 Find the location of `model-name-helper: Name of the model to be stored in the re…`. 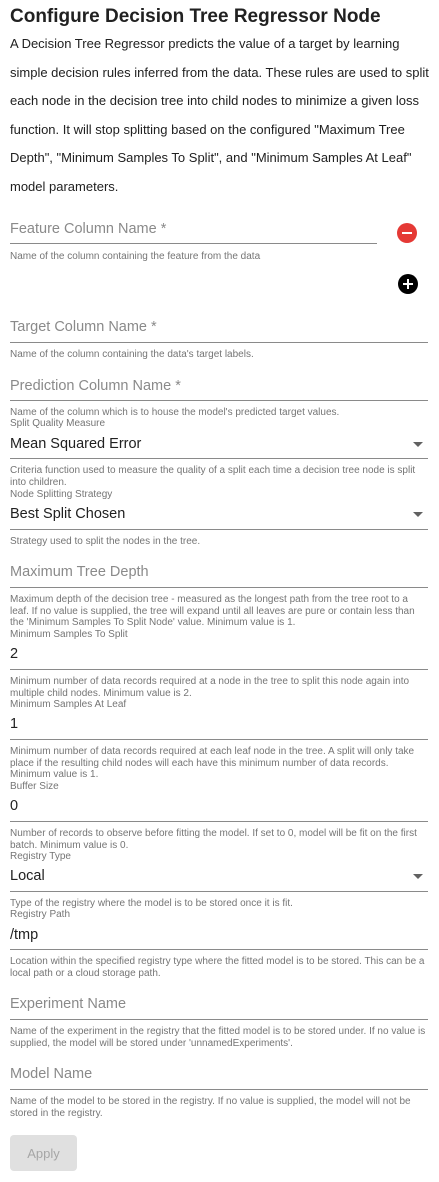

model-name-helper: Name of the model to be stored in the re… is located at coordinates (210, 1107).